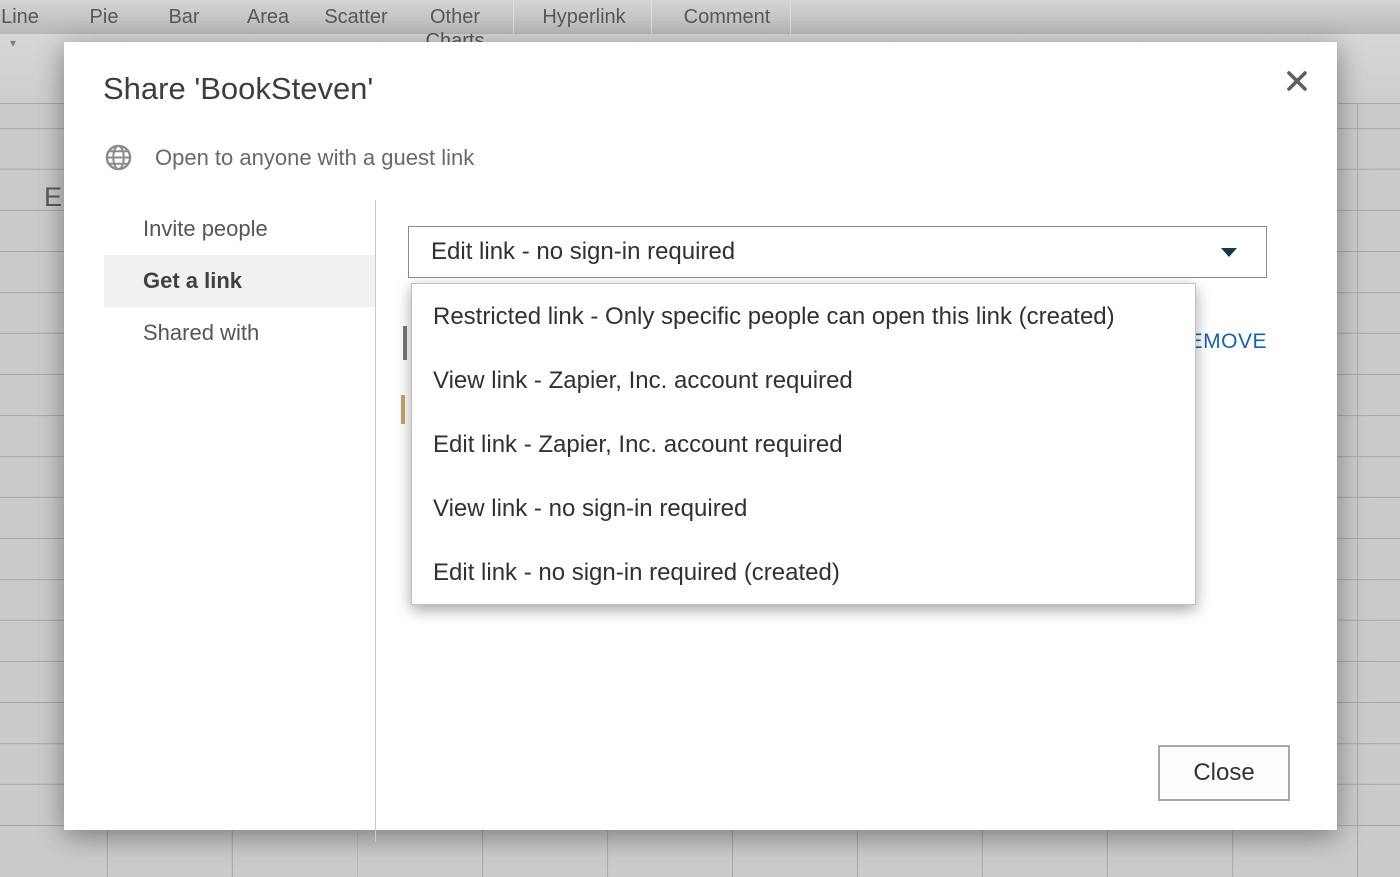 The width and height of the screenshot is (1400, 877). I want to click on option-view-link-no-signin: View link - no sign-in required, so click(803, 509).